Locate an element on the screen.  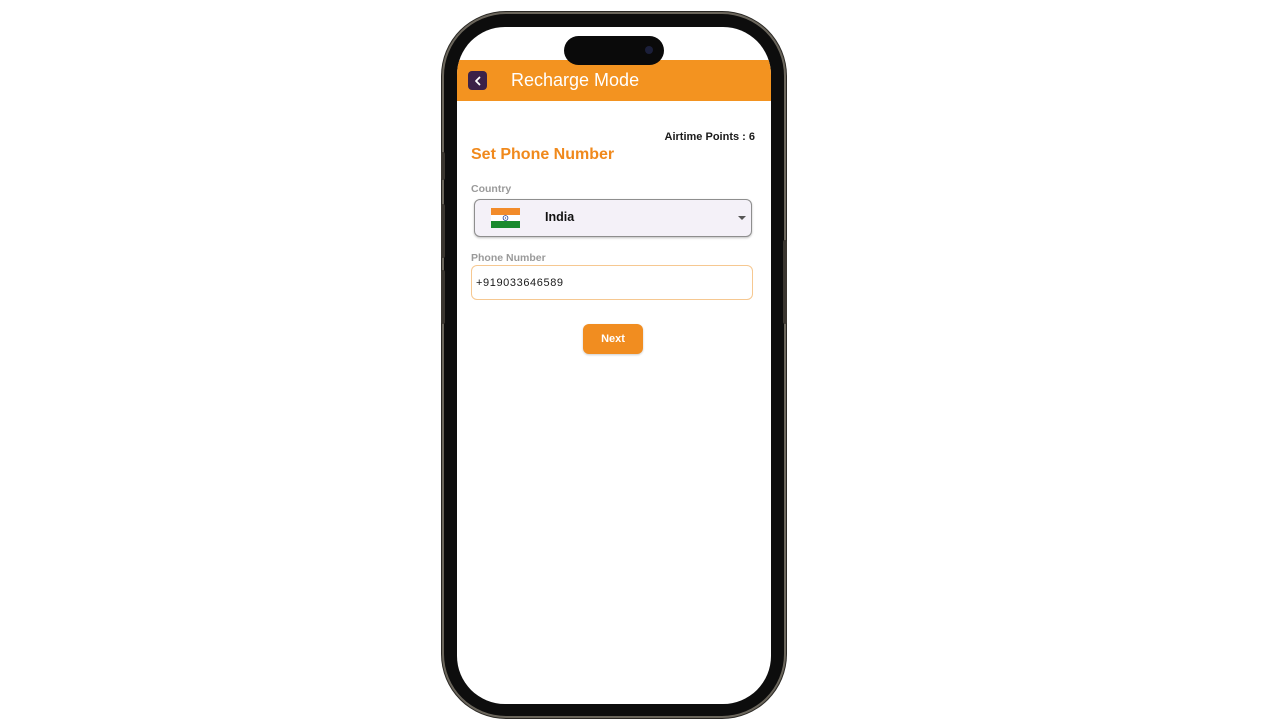
chevron-left-icon is located at coordinates (477, 80).